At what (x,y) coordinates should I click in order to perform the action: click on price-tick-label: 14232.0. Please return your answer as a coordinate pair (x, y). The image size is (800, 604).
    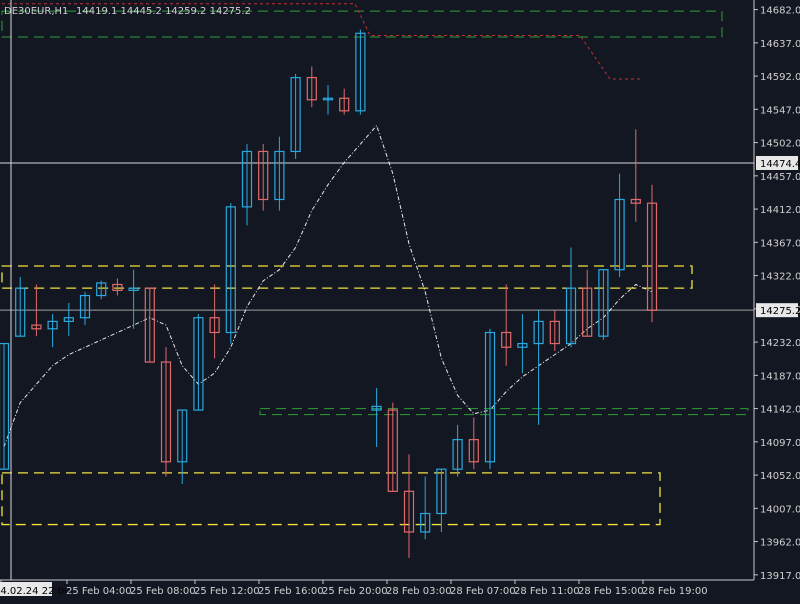
    Looking at the image, I should click on (780, 343).